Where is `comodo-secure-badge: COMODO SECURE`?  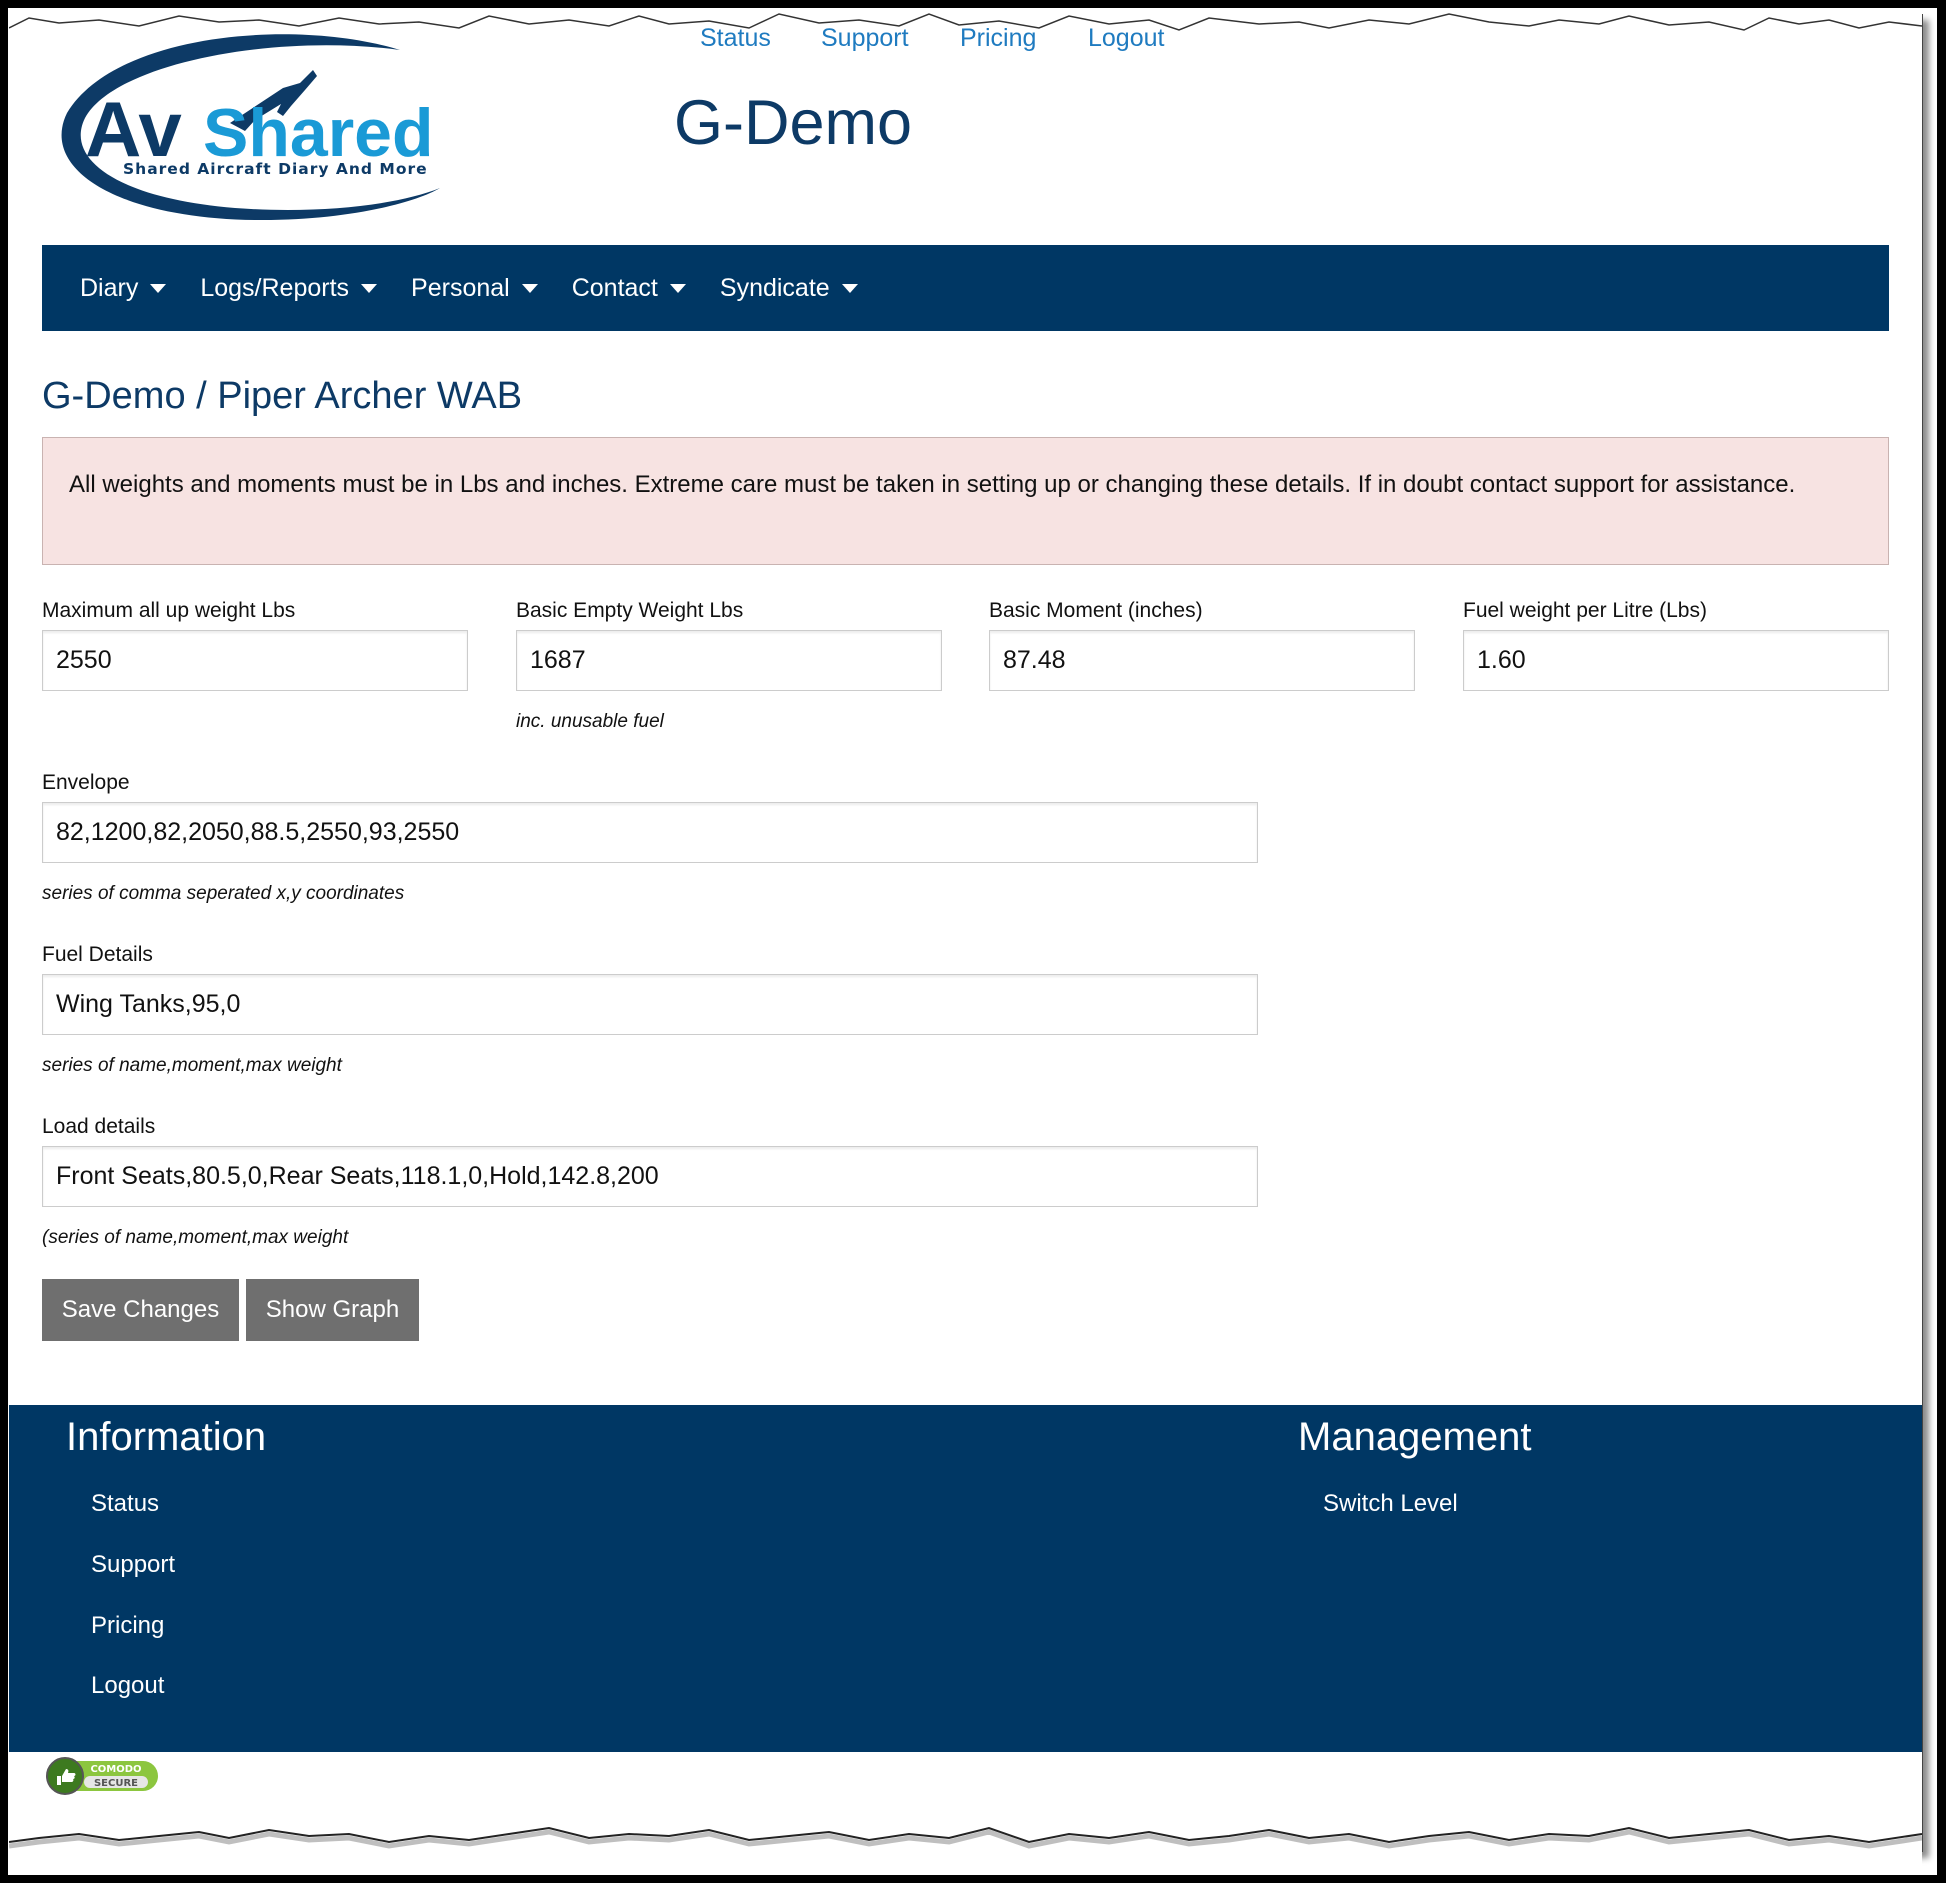
comodo-secure-badge: COMODO SECURE is located at coordinates (103, 1776).